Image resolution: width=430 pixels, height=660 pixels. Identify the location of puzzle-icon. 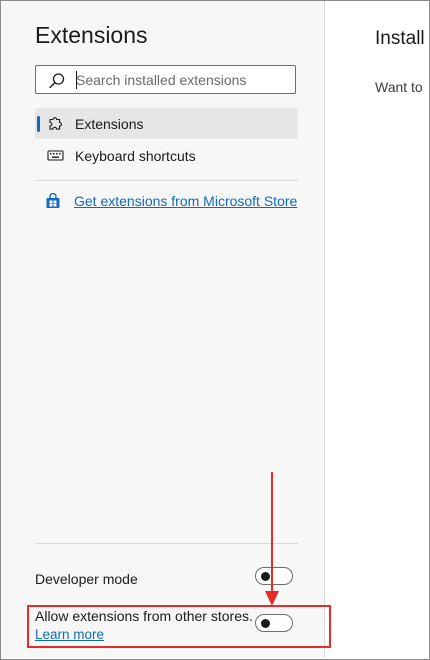
(55, 123).